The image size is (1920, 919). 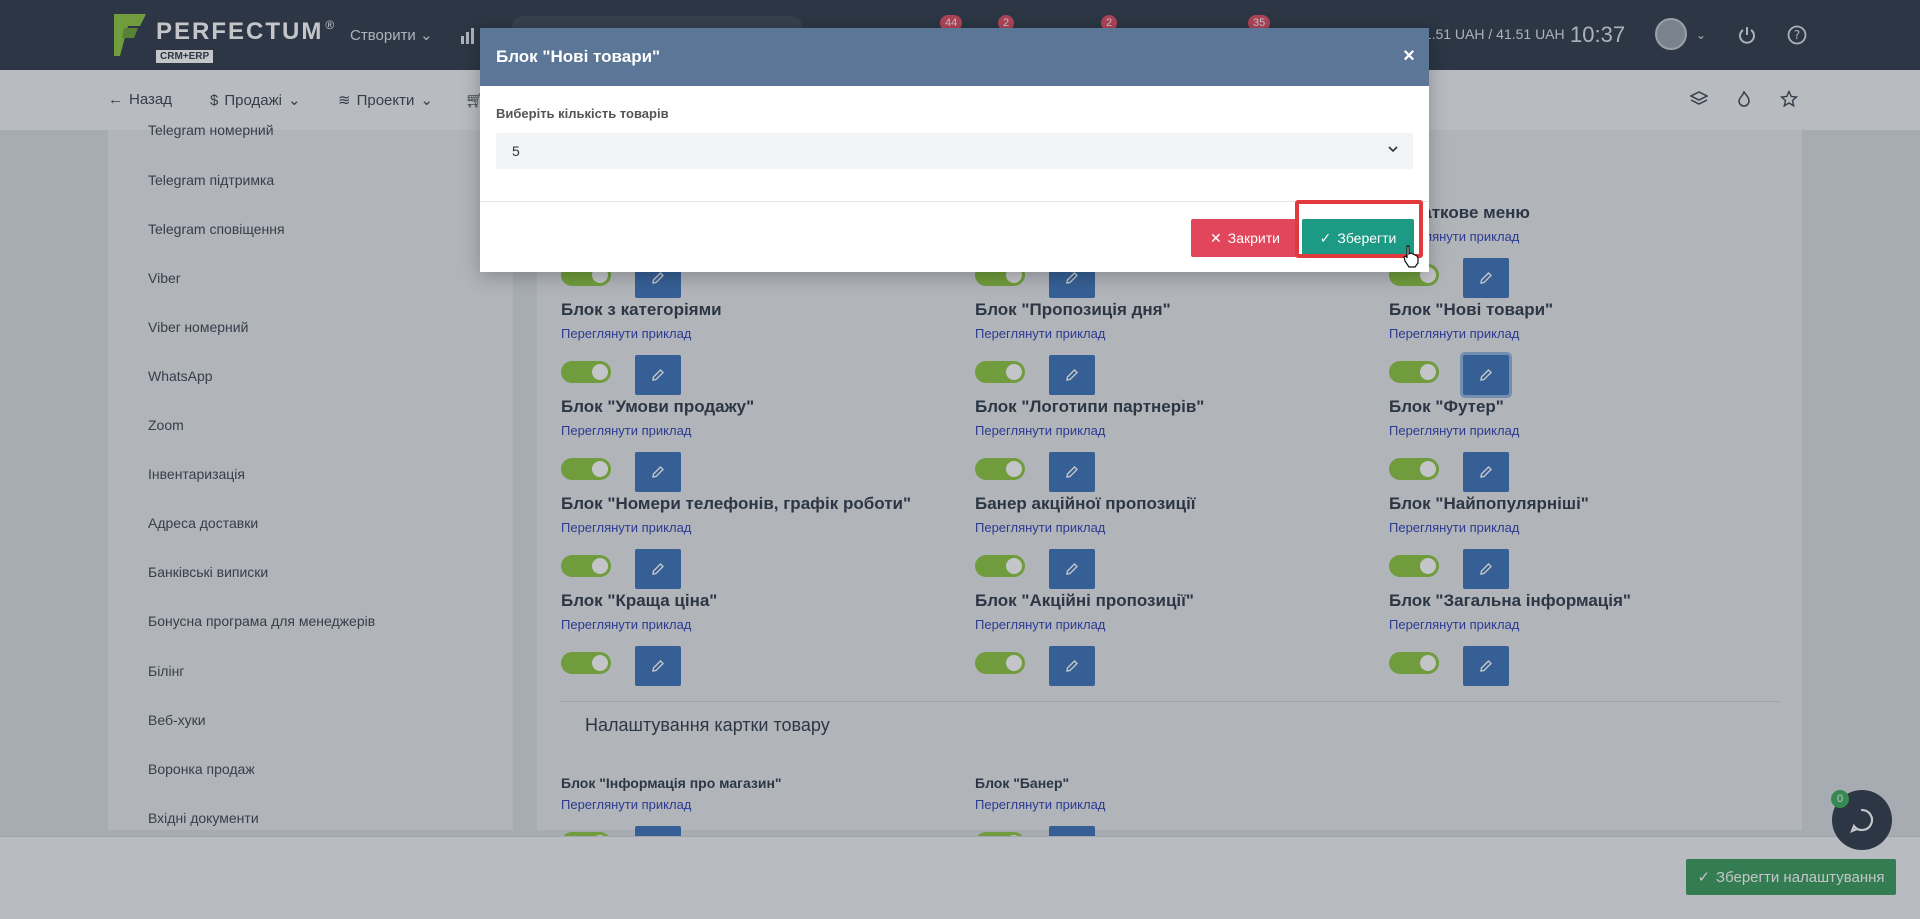 I want to click on select-value: 5, so click(x=516, y=151).